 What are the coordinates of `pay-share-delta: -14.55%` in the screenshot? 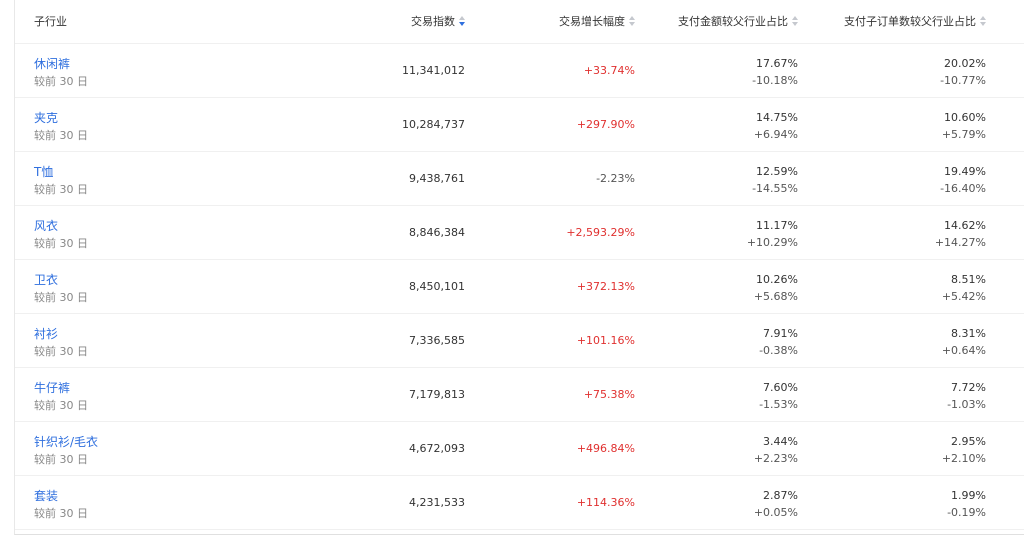 It's located at (775, 188).